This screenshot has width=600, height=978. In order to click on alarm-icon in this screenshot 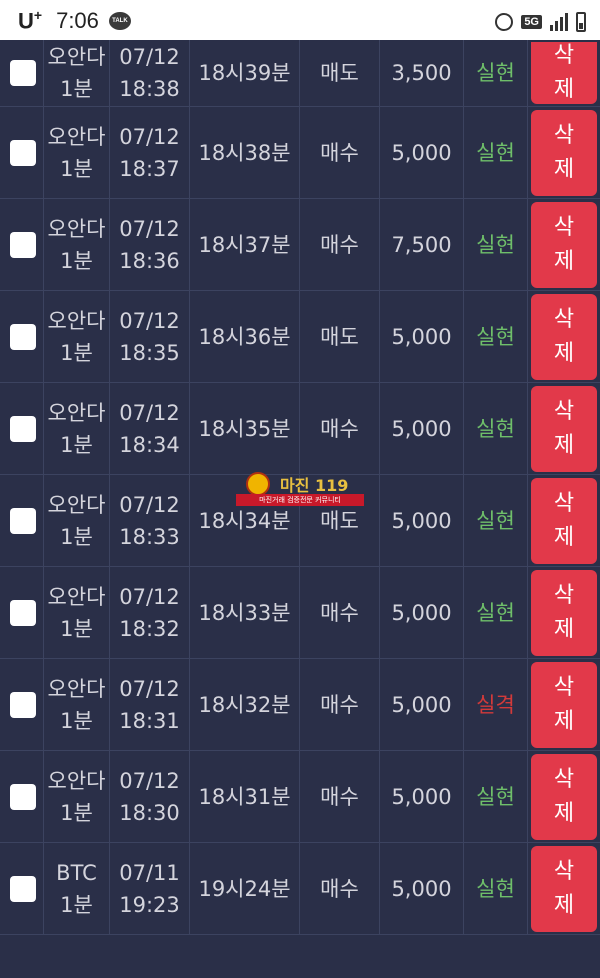, I will do `click(504, 22)`.